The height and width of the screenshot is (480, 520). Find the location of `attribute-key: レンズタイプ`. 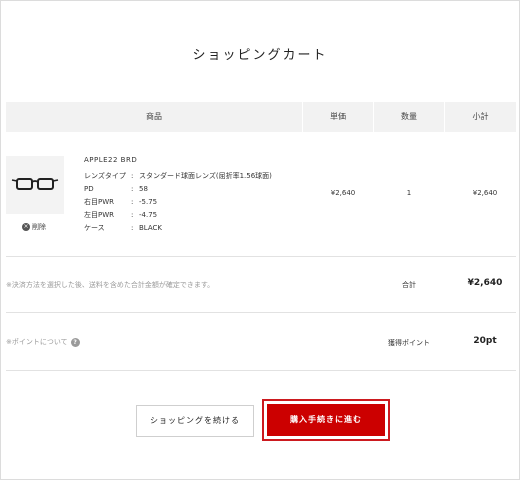

attribute-key: レンズタイプ is located at coordinates (105, 176).